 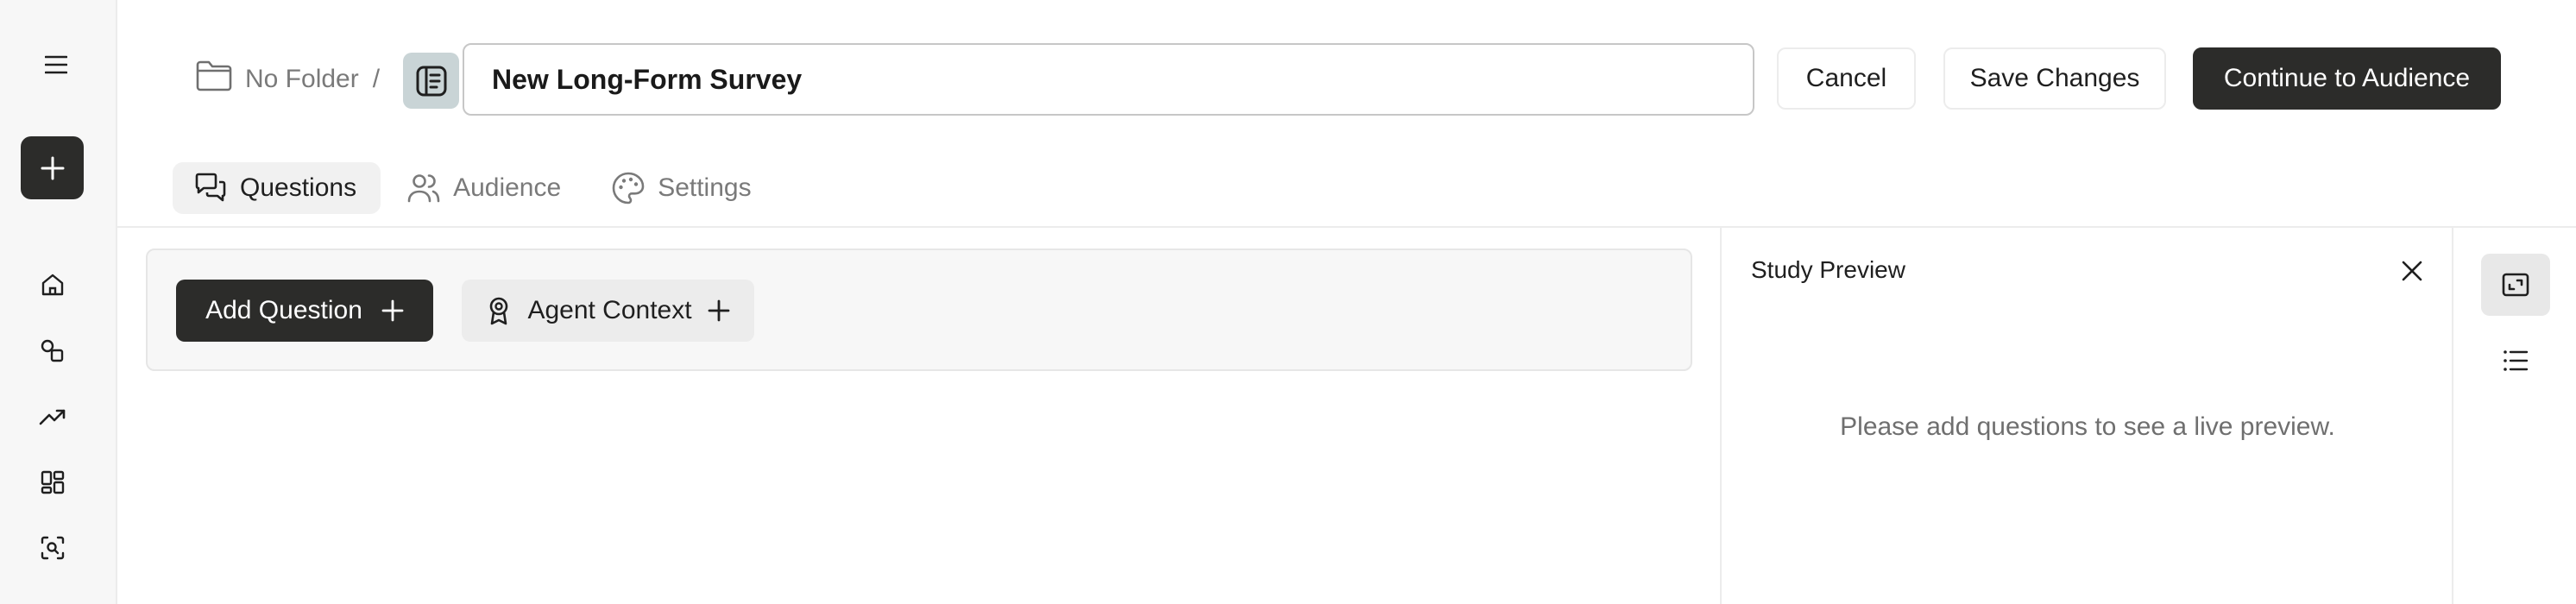 What do you see at coordinates (2515, 285) in the screenshot?
I see `expand-preview-icon` at bounding box center [2515, 285].